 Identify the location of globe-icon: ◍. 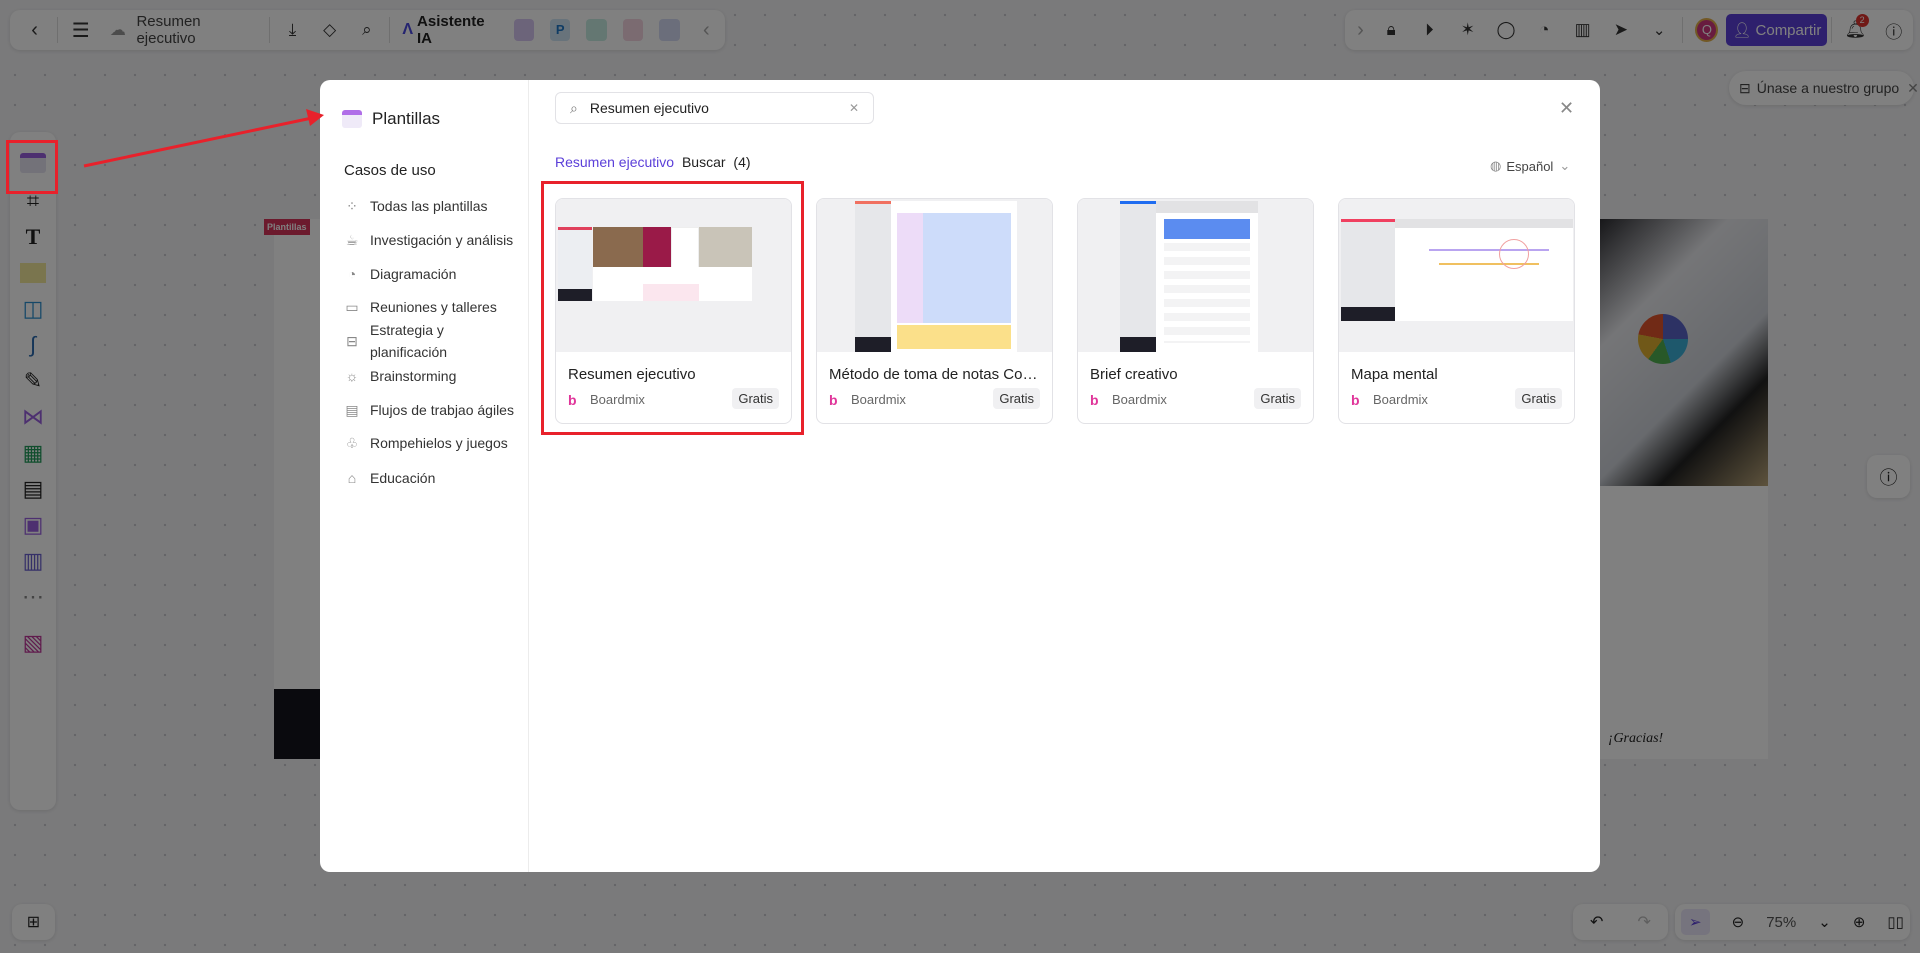
(1496, 165).